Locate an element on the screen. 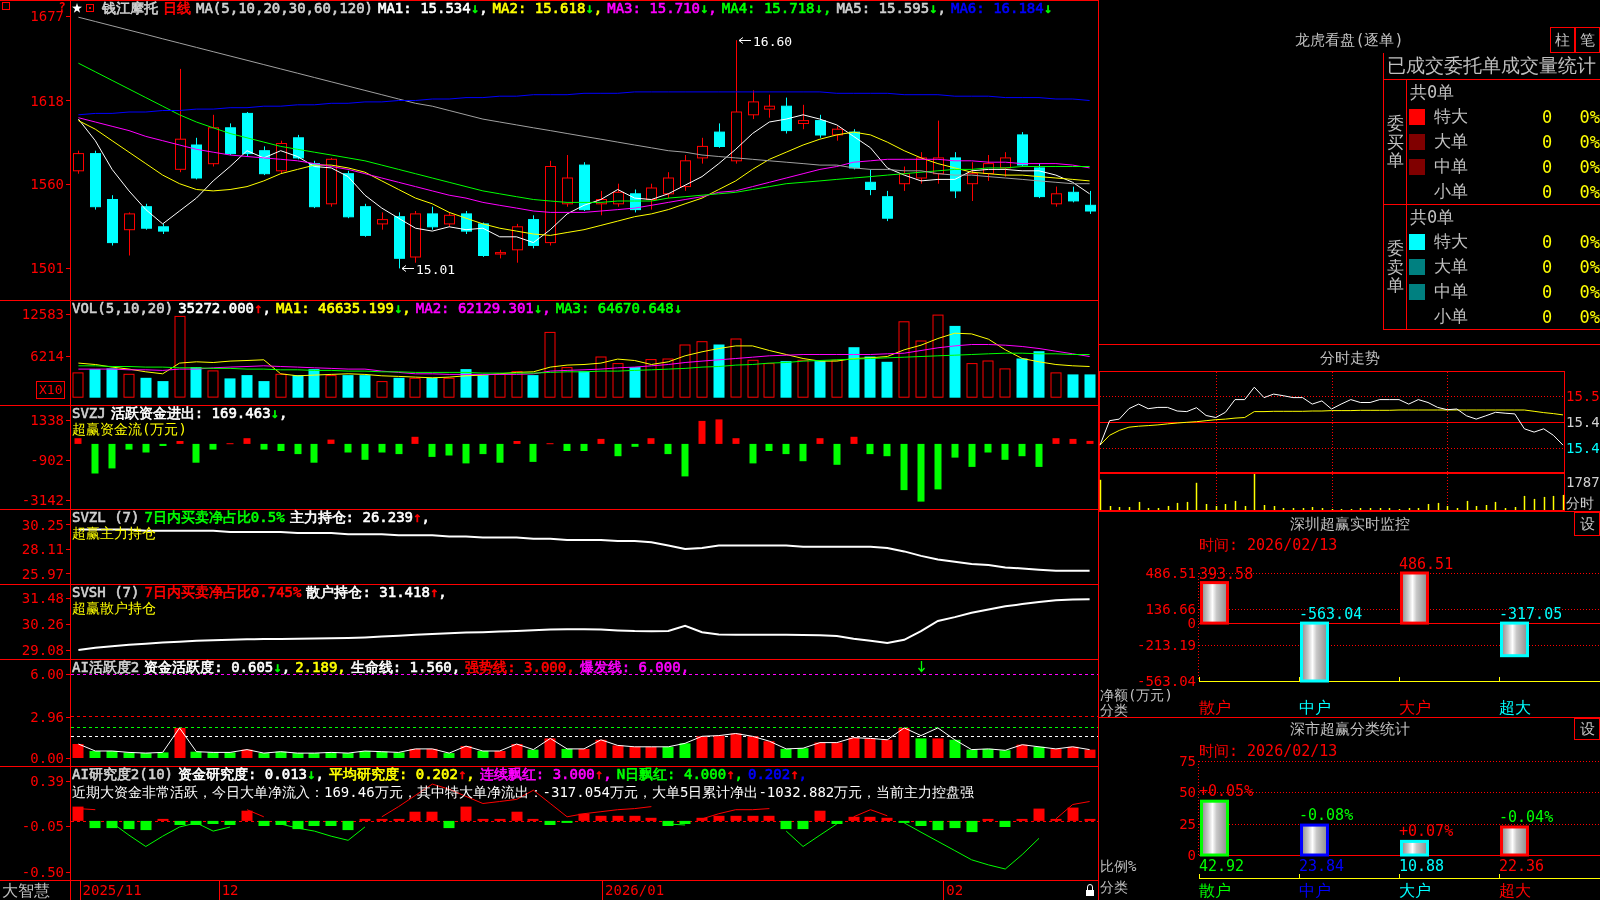 The width and height of the screenshot is (1600, 900). y-axis-label: 1501 is located at coordinates (47, 268).